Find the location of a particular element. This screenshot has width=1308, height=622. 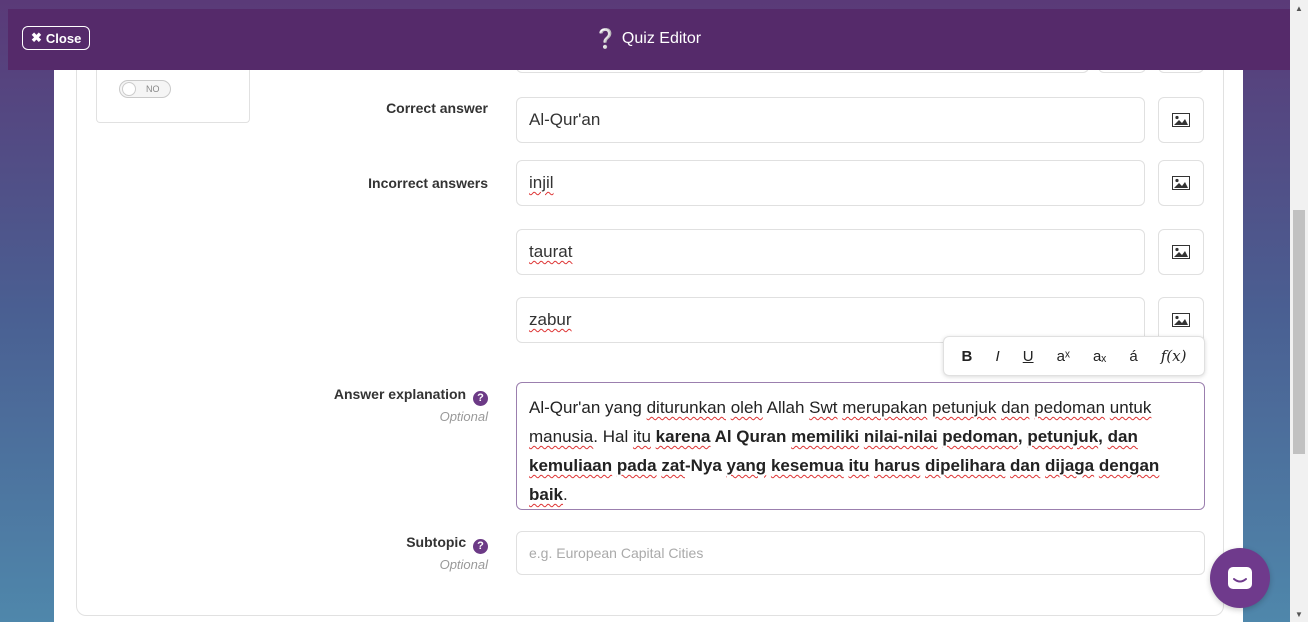

subtopic-label-block: Subtopic ? Optional is located at coordinates (447, 553).